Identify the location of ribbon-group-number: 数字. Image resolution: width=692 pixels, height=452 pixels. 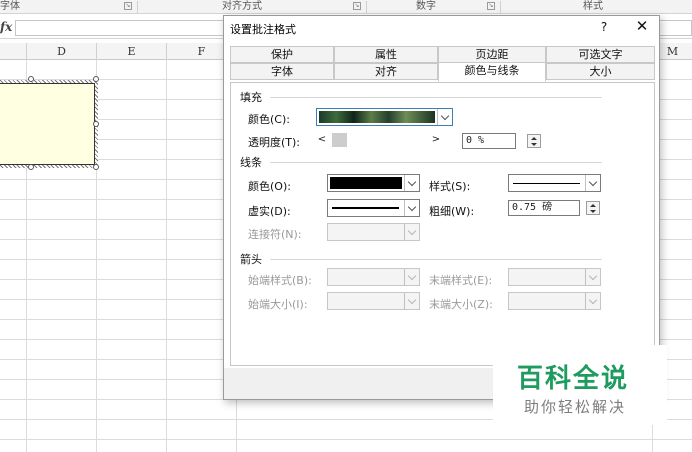
(426, 6).